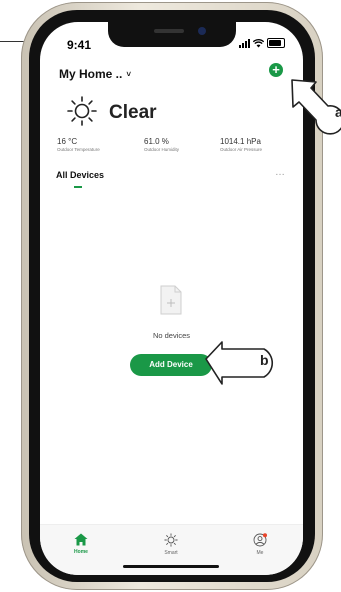 This screenshot has height=592, width=341. What do you see at coordinates (260, 553) in the screenshot?
I see `tab-label: Me` at bounding box center [260, 553].